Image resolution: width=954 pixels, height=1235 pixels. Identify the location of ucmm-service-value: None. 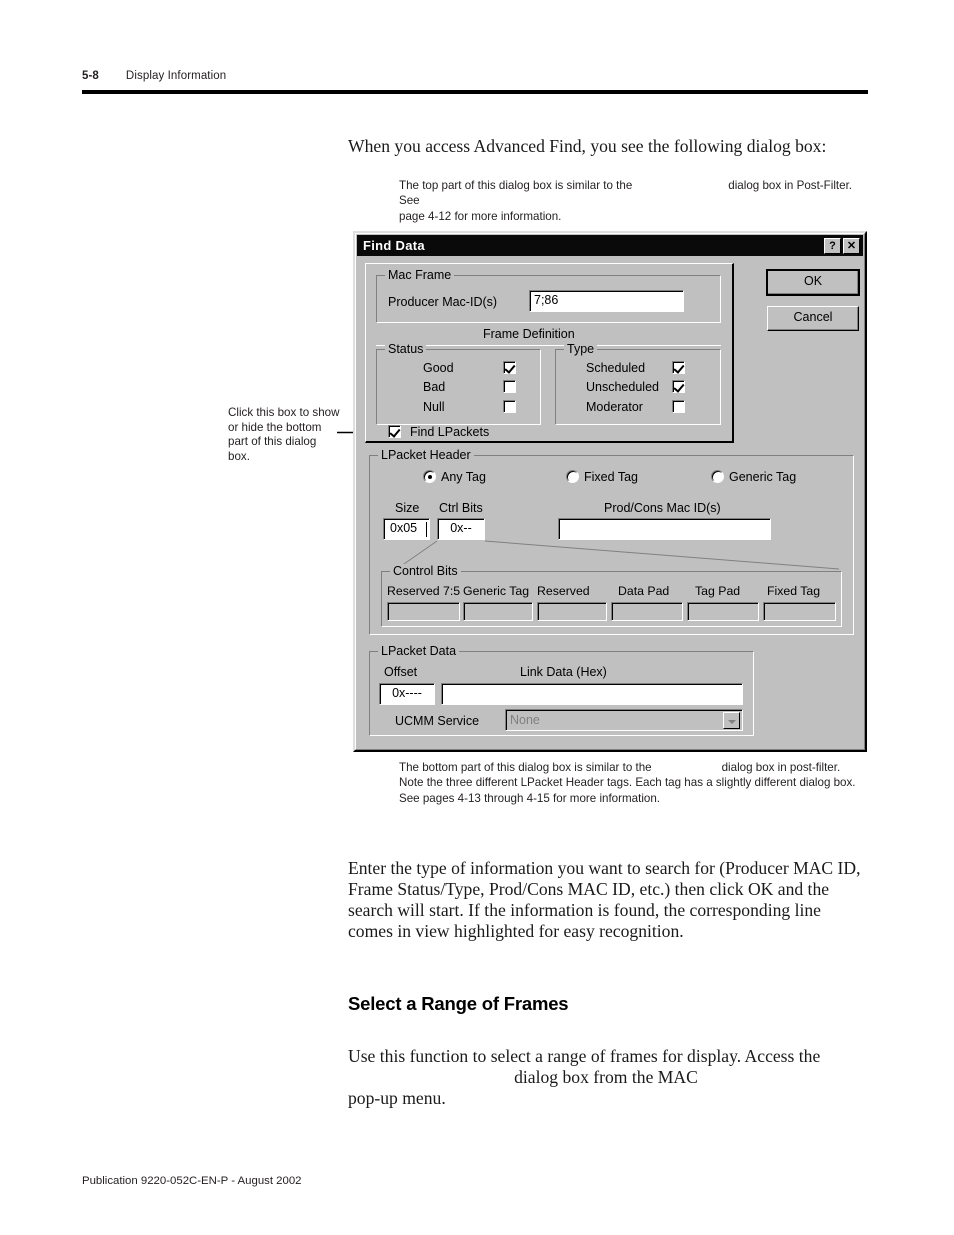
(525, 720).